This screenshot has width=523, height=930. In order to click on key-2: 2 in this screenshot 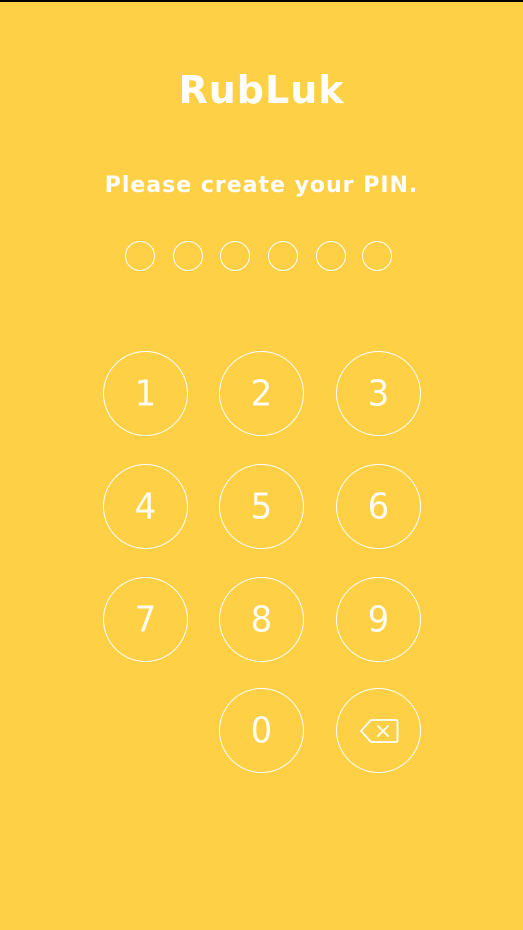, I will do `click(261, 393)`.